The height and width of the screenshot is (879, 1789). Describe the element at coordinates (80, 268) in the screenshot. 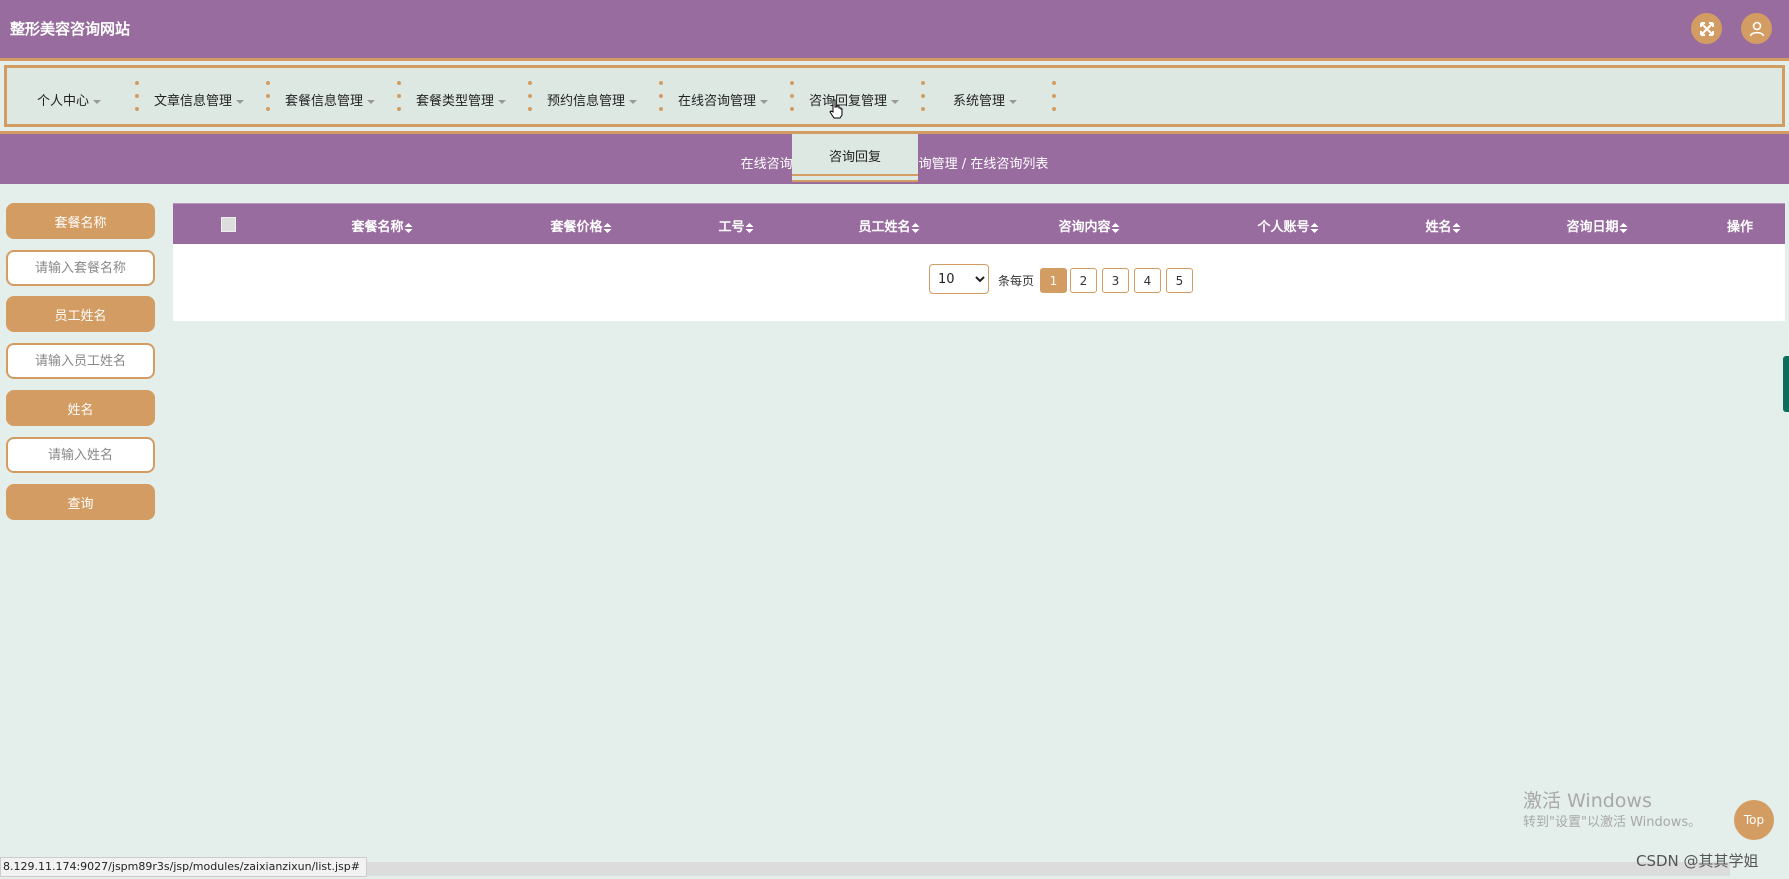

I see `package-name-input` at that location.